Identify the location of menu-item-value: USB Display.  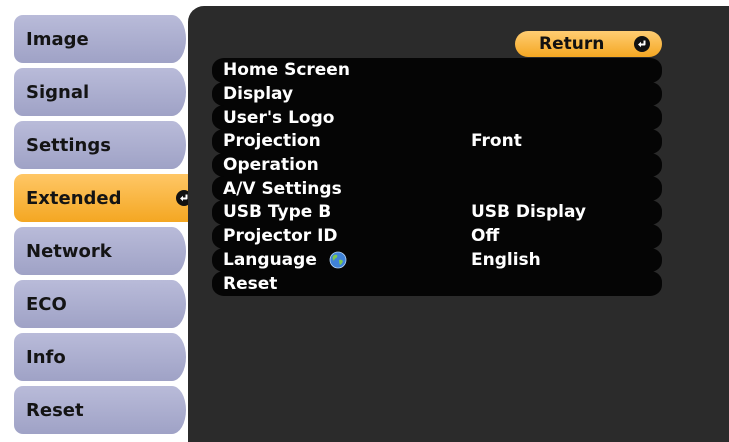
(529, 212).